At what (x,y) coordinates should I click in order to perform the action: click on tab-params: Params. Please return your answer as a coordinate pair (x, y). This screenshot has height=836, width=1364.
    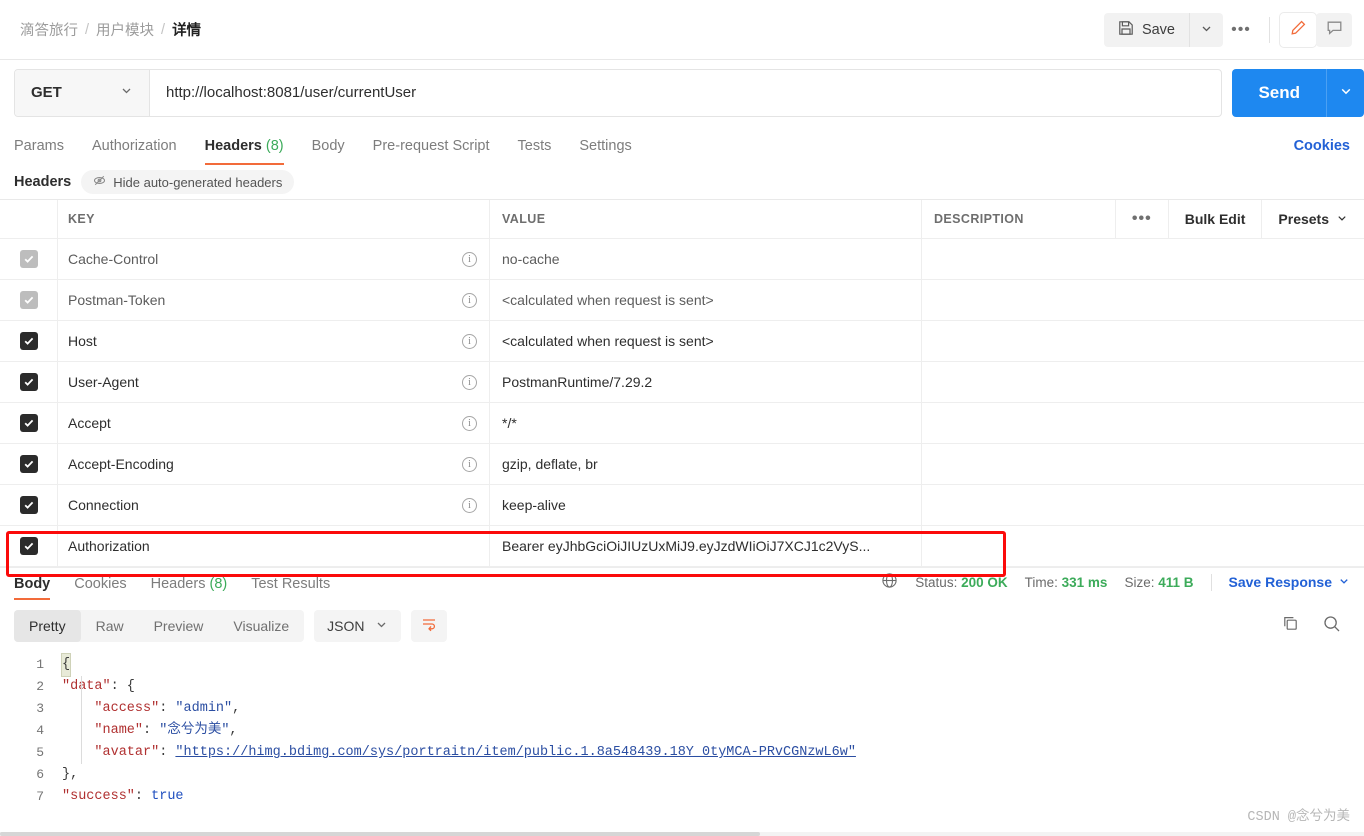
    Looking at the image, I should click on (39, 151).